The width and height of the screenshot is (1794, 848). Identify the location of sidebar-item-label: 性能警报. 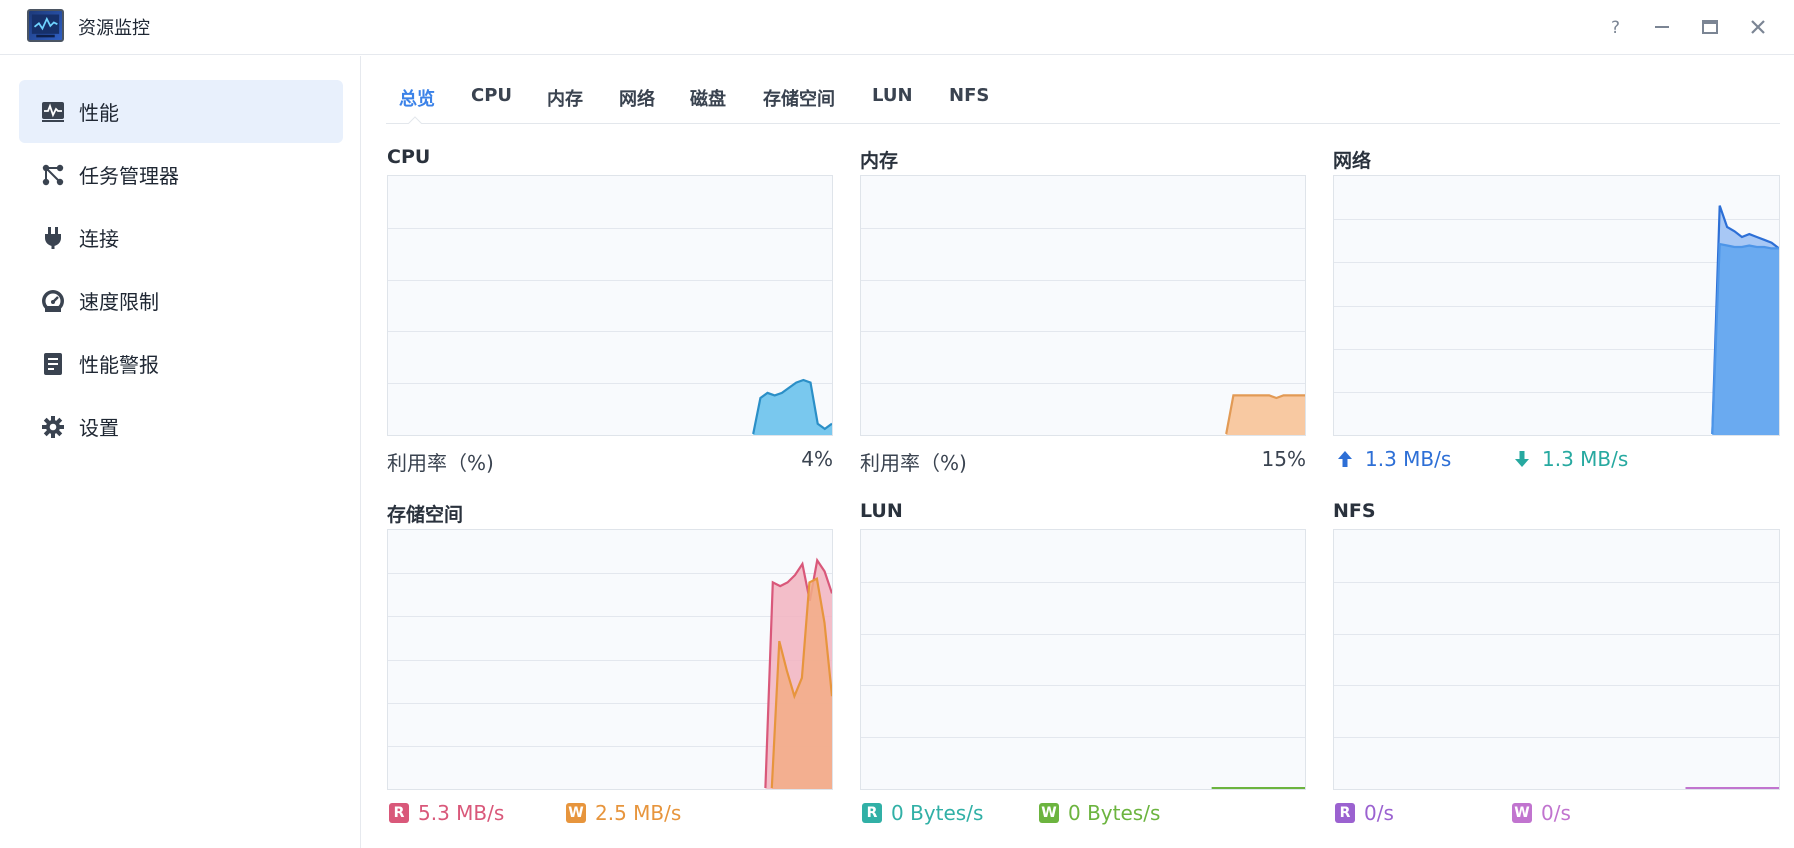
(119, 365).